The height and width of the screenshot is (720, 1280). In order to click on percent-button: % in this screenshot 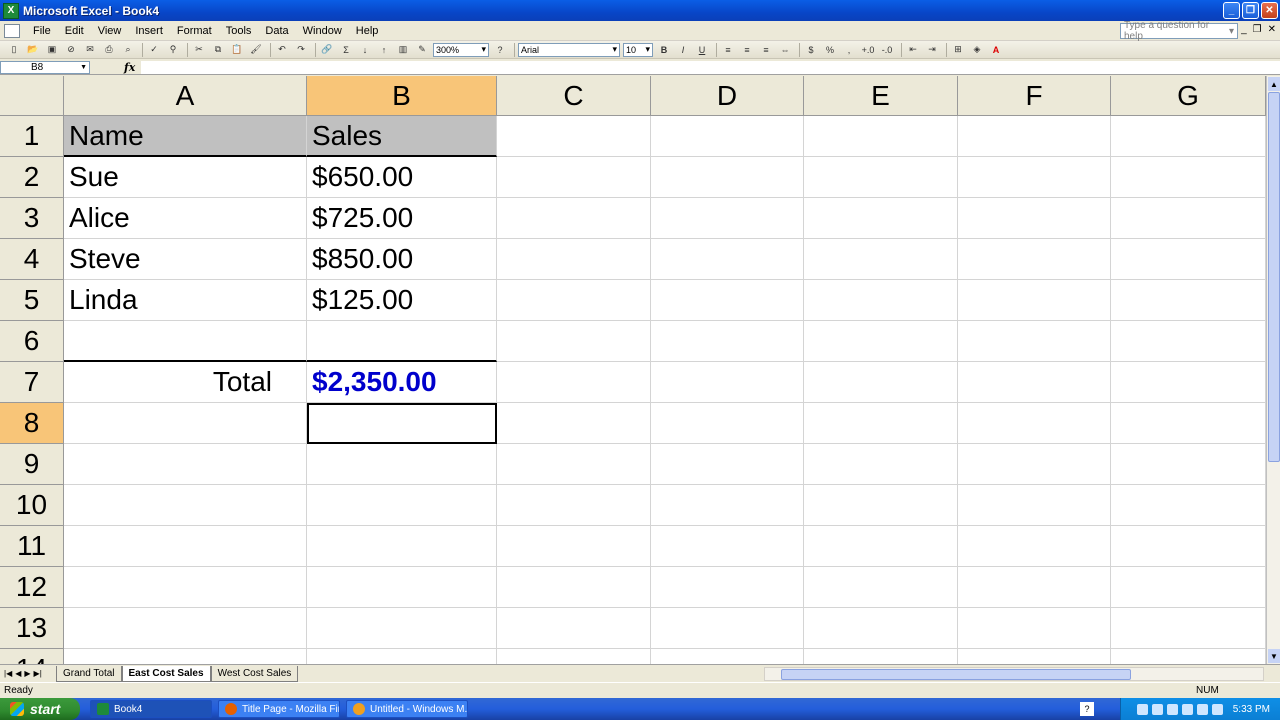, I will do `click(830, 50)`.